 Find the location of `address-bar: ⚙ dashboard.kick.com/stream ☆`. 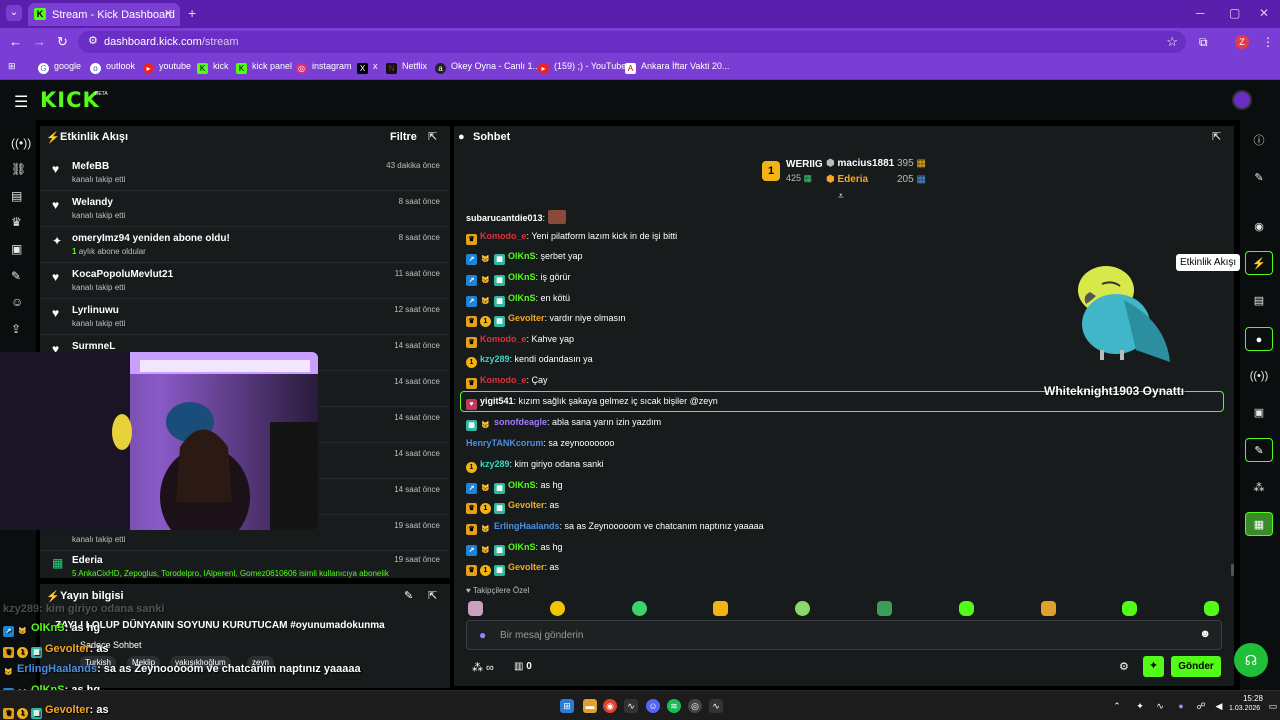

address-bar: ⚙ dashboard.kick.com/stream ☆ is located at coordinates (632, 42).